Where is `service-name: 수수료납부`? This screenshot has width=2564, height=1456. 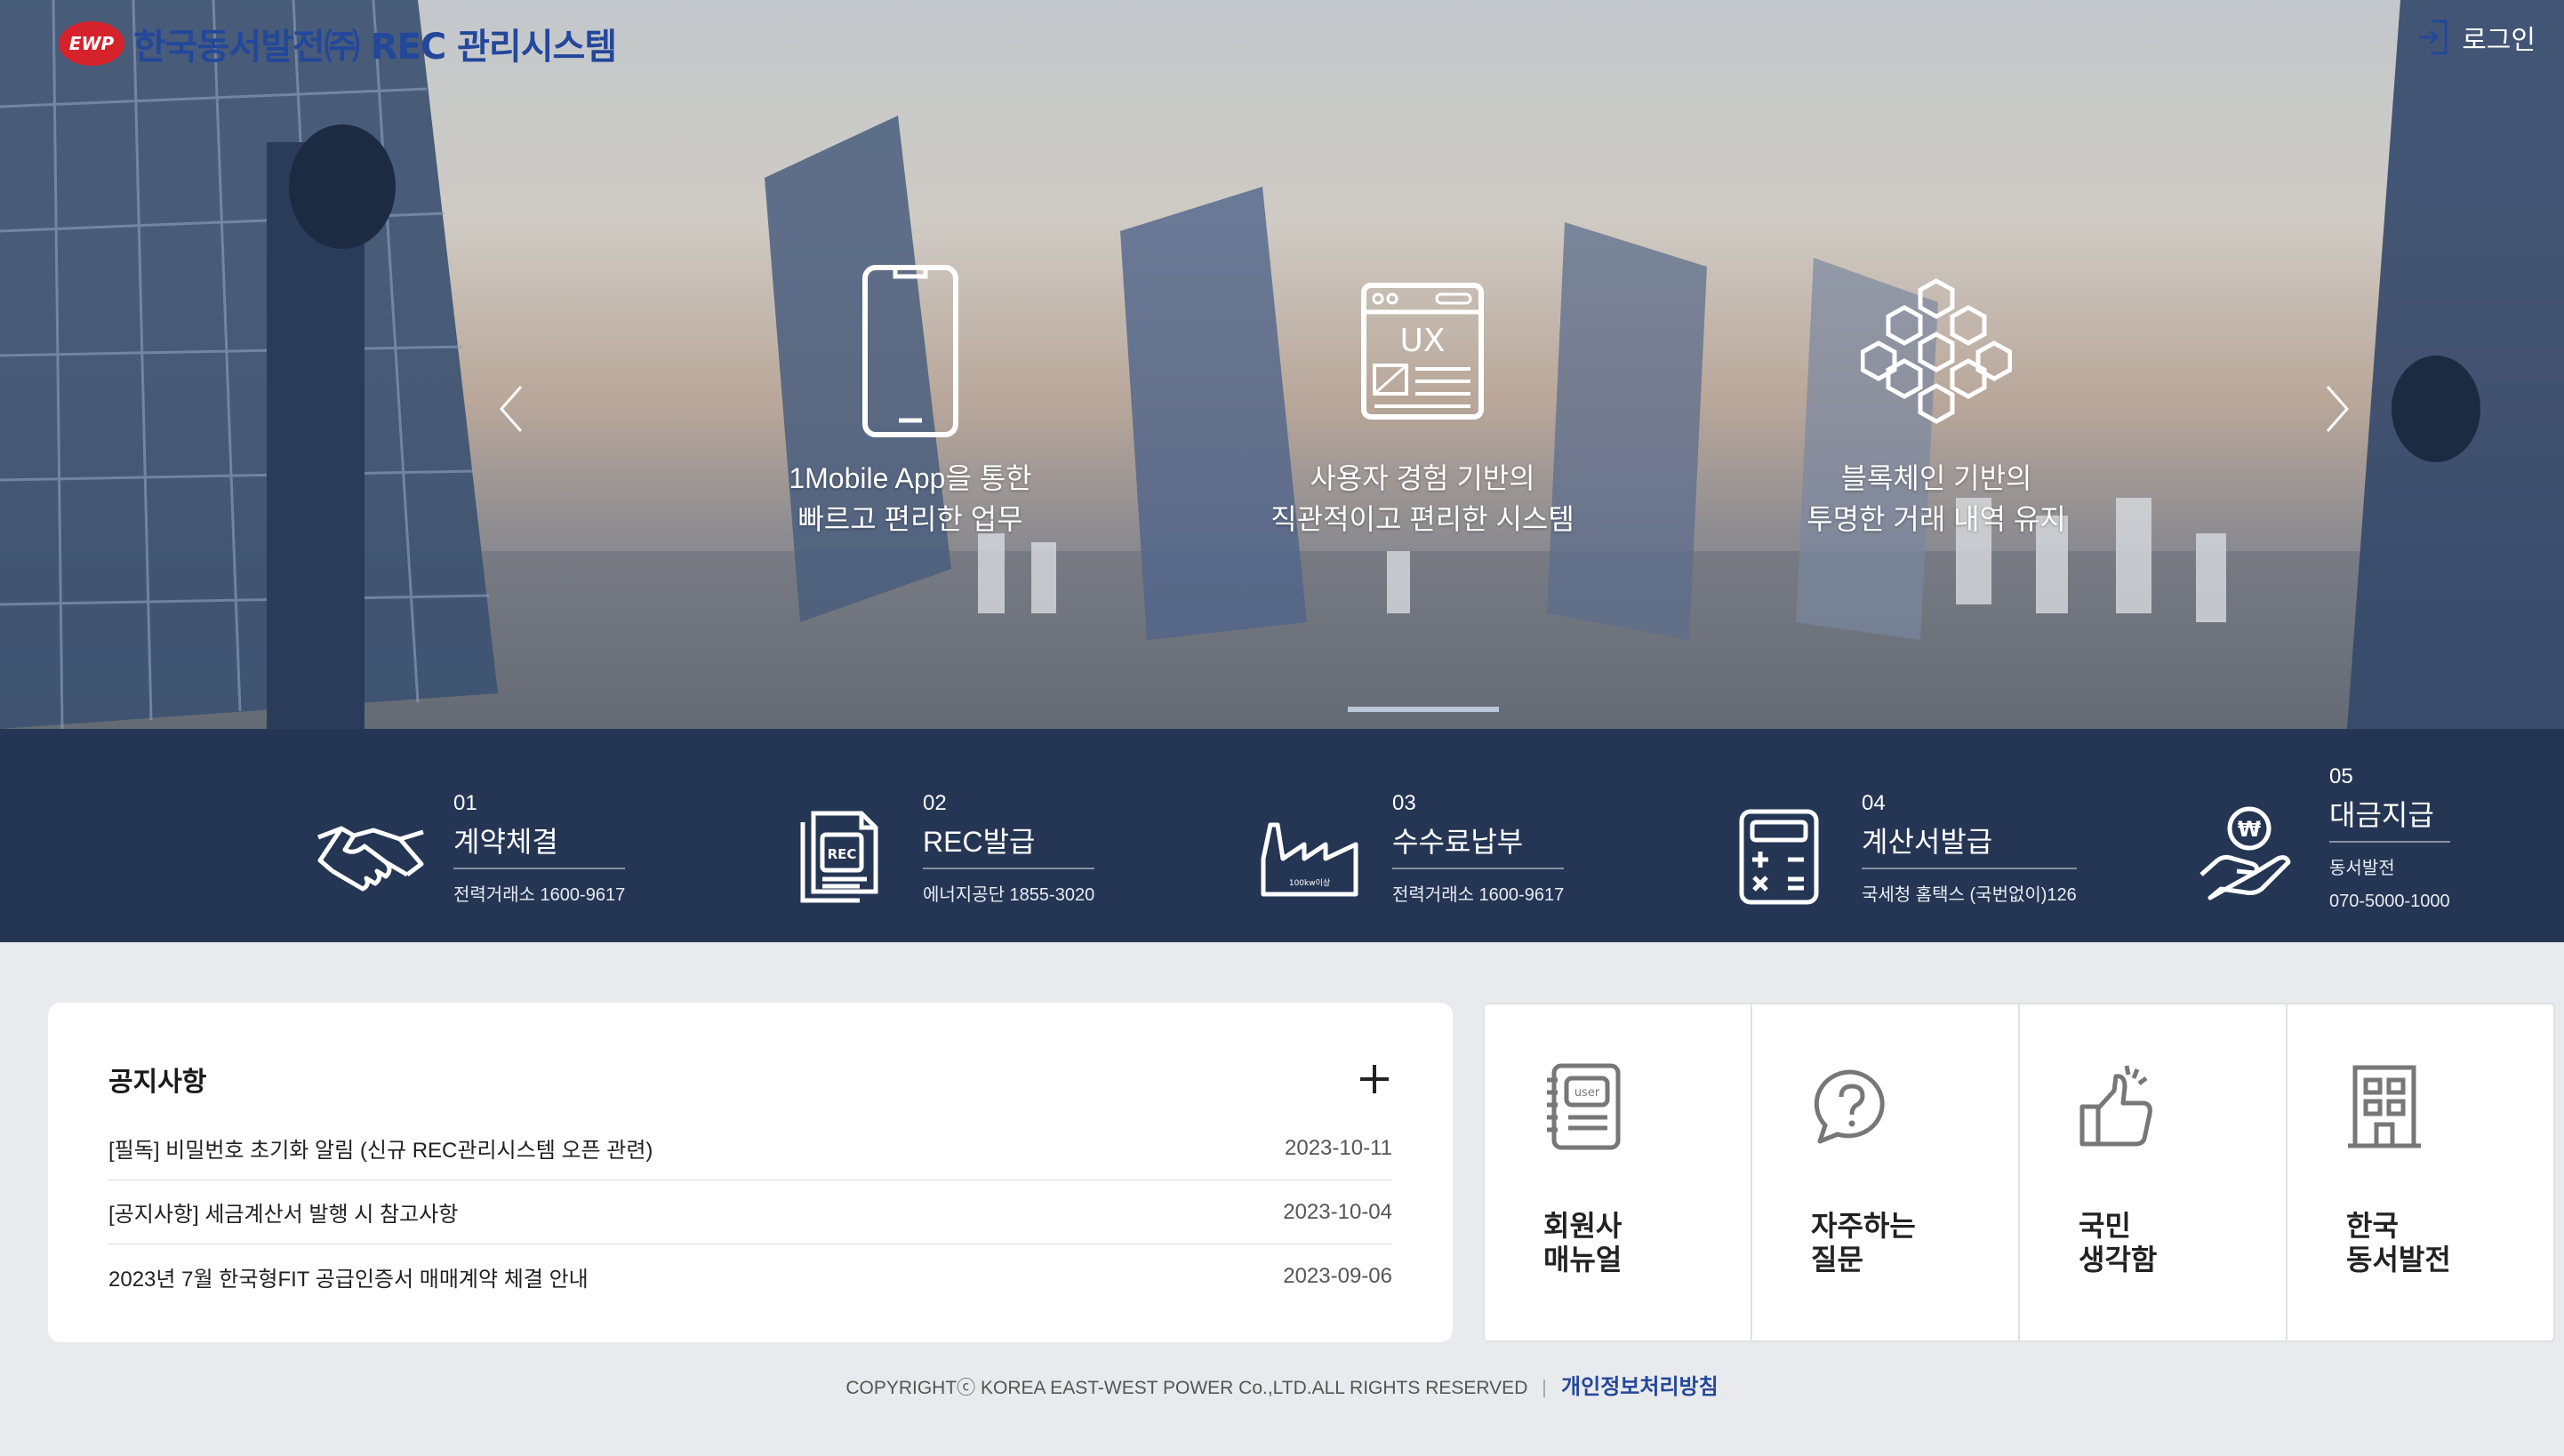 service-name: 수수료납부 is located at coordinates (1478, 844).